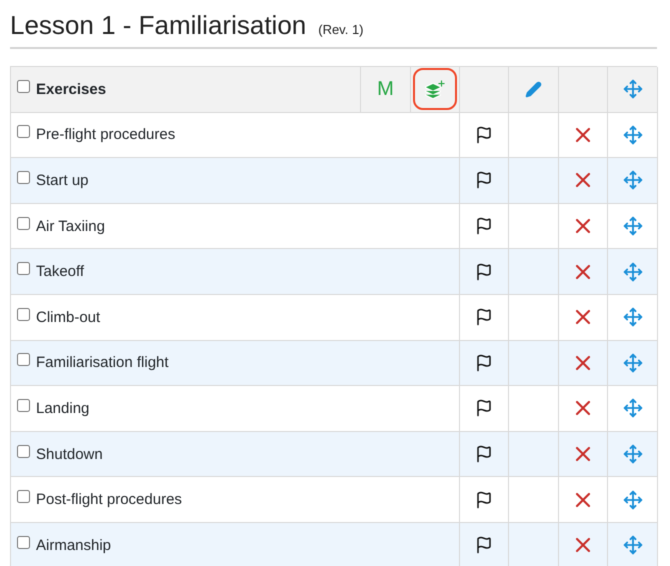  What do you see at coordinates (341, 29) in the screenshot?
I see `revision-label: (Rev. 1)` at bounding box center [341, 29].